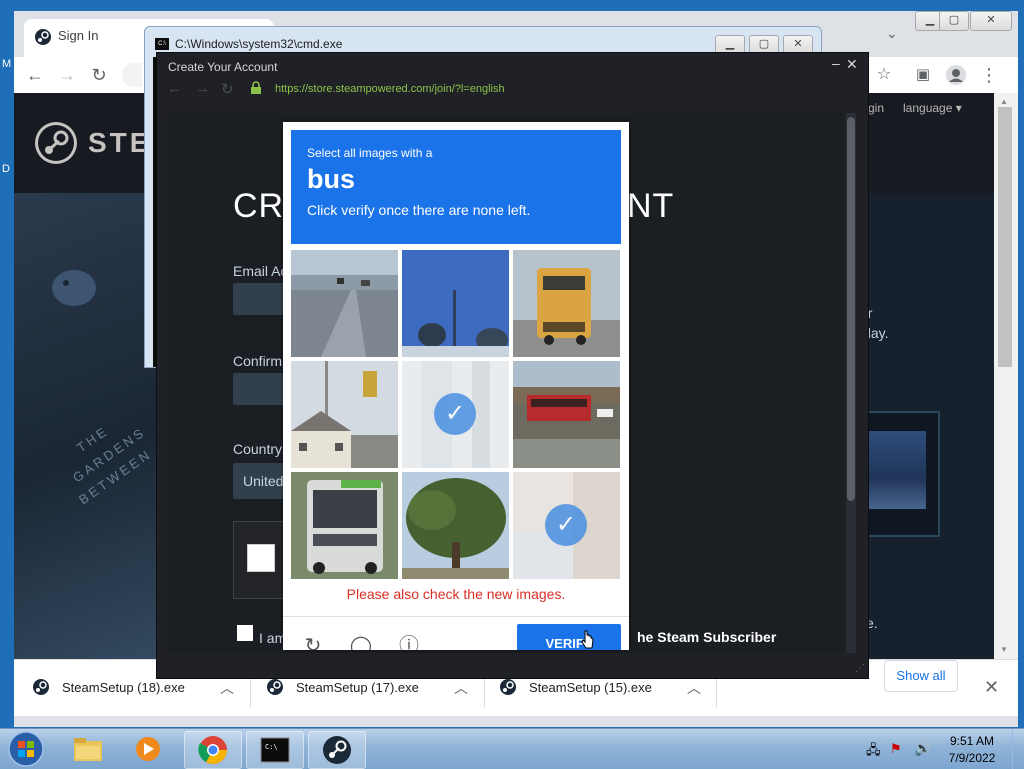 The image size is (1024, 769). I want to click on clock-time: 9:51 AM, so click(972, 741).